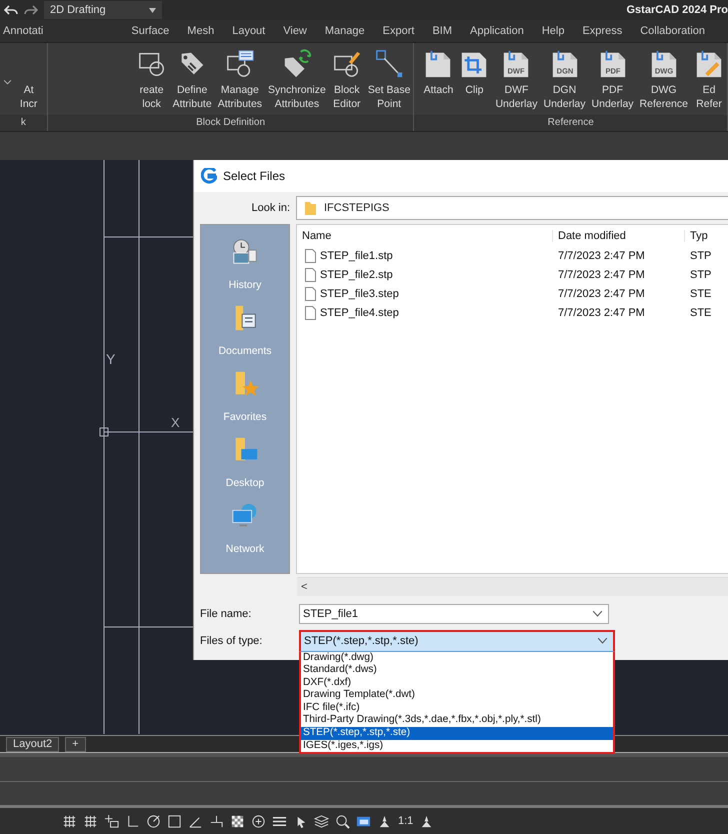 This screenshot has width=728, height=834. I want to click on layout-tab: +, so click(75, 744).